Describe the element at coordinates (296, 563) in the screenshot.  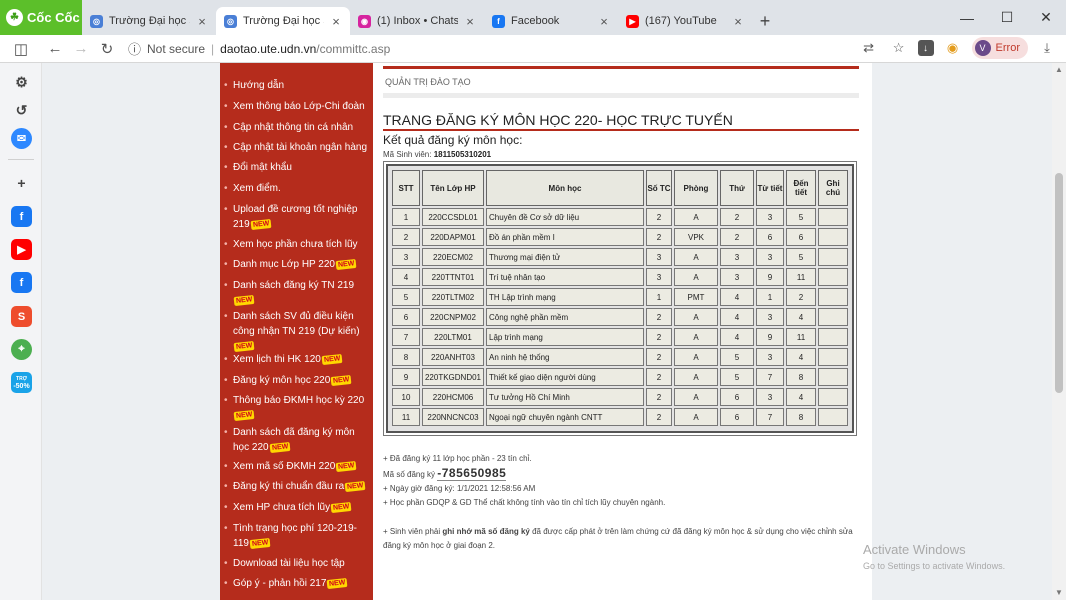
I see `menu-item: Download tài liệu học tập` at that location.